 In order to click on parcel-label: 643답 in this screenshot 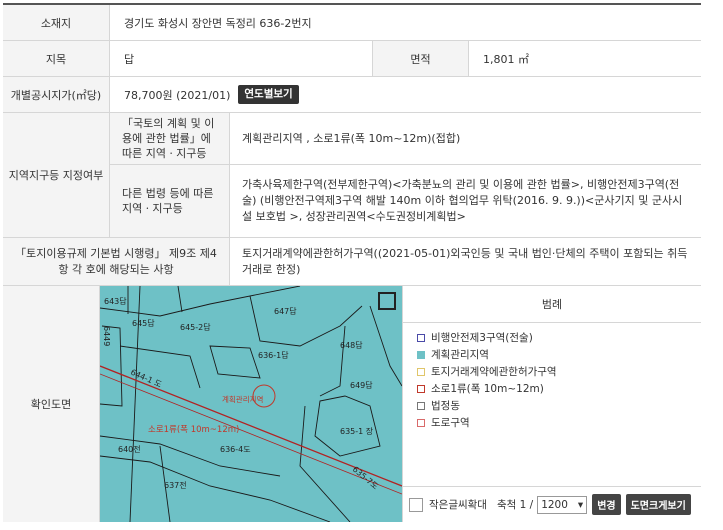, I will do `click(115, 301)`.